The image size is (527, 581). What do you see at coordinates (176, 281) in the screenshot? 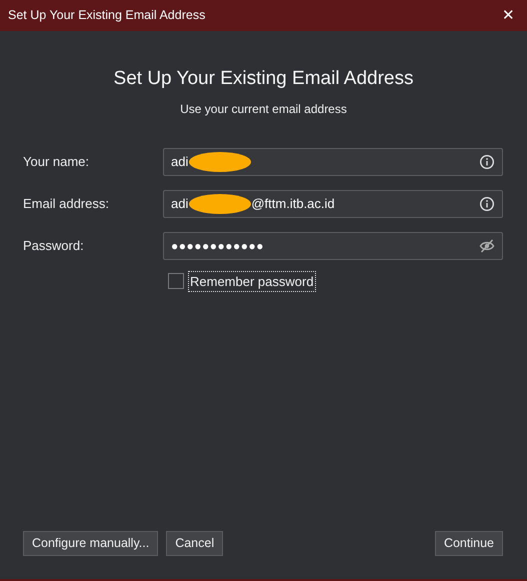
I see `checkbox` at bounding box center [176, 281].